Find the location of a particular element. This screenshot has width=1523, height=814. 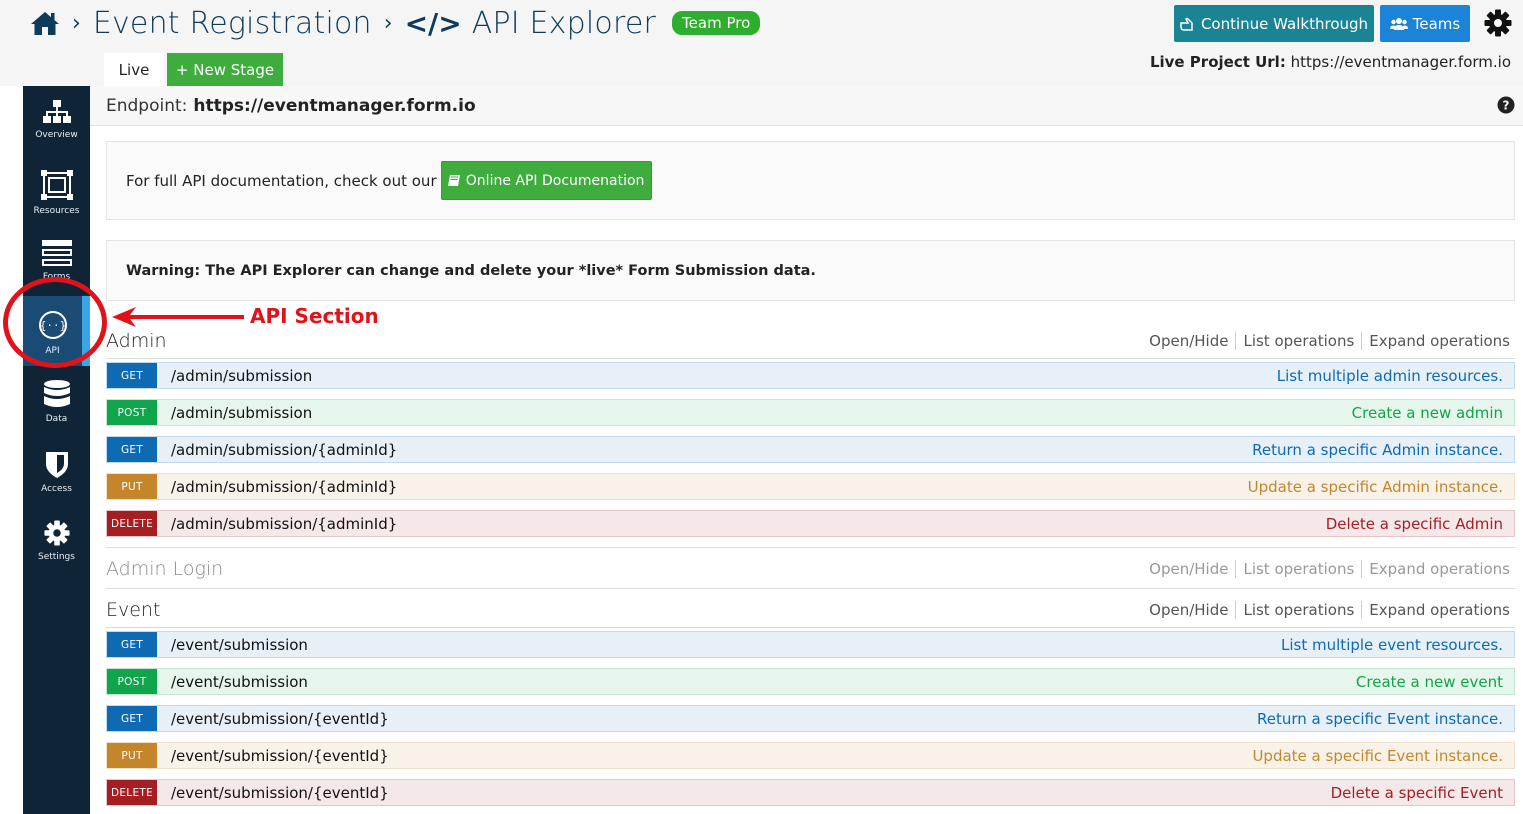

sidebar-item-settings: Settings is located at coordinates (56, 541).